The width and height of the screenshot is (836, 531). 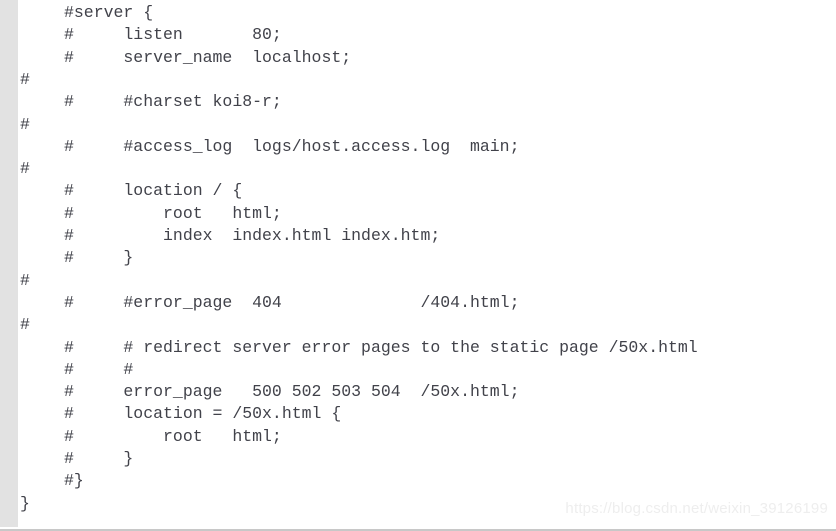 What do you see at coordinates (292, 146) in the screenshot?
I see `code-line-text: # #access_log logs/host.access.log main;` at bounding box center [292, 146].